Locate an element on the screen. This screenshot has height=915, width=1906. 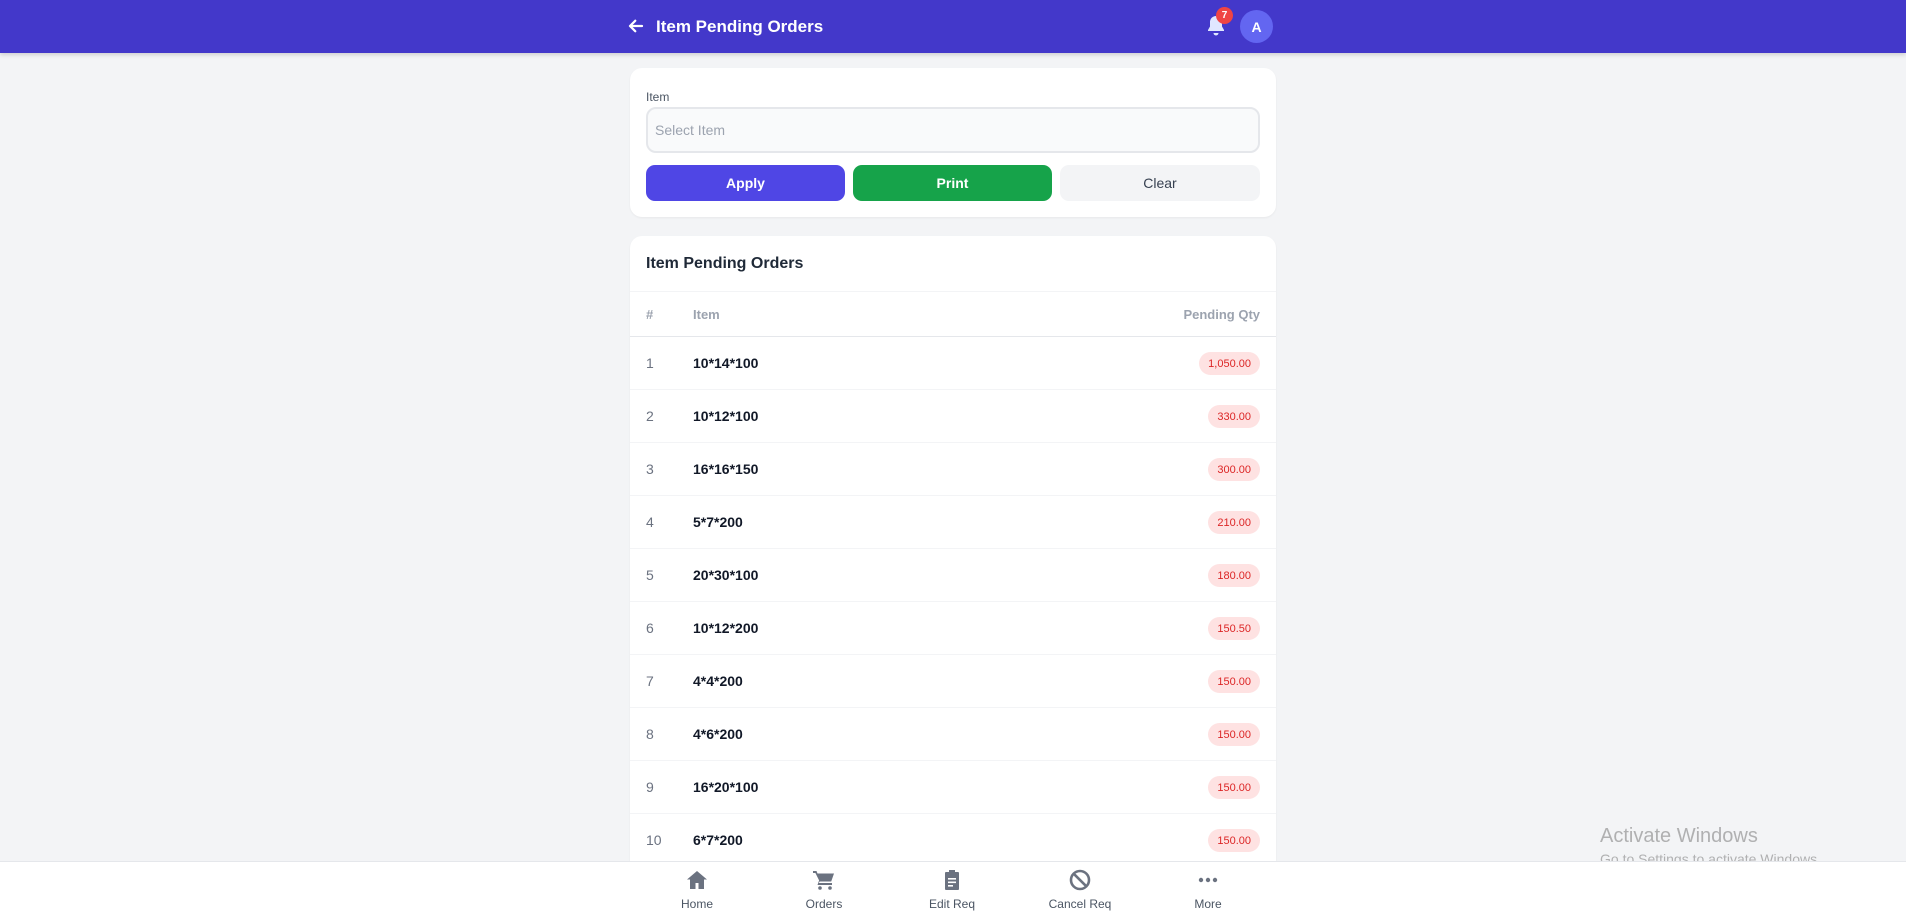
page-title: Item Pending Orders is located at coordinates (740, 26).